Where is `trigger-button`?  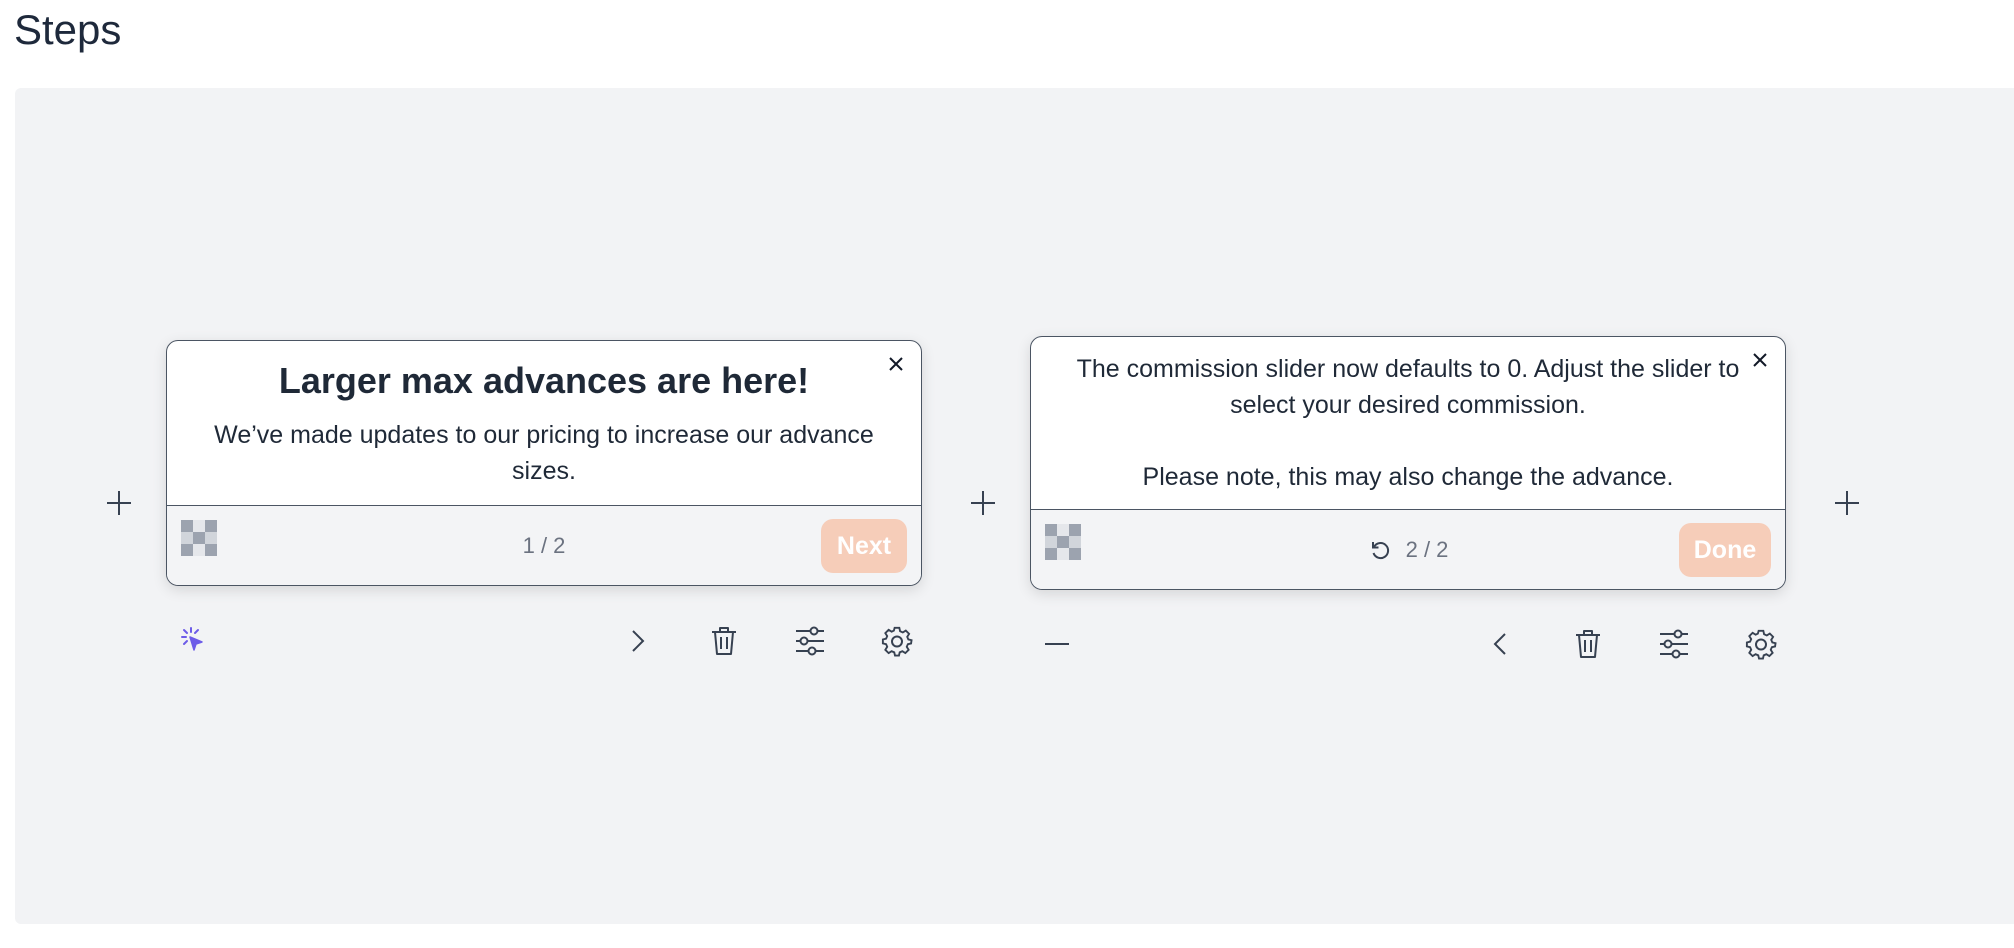 trigger-button is located at coordinates (193, 641).